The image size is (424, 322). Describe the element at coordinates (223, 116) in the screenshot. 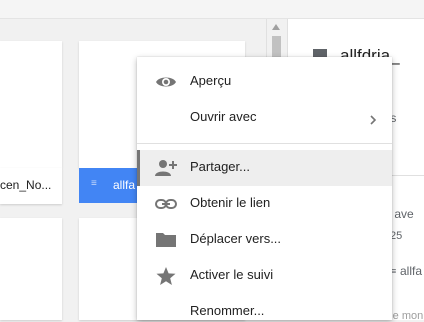

I see `menu-item-label: Ouvrir avec` at that location.